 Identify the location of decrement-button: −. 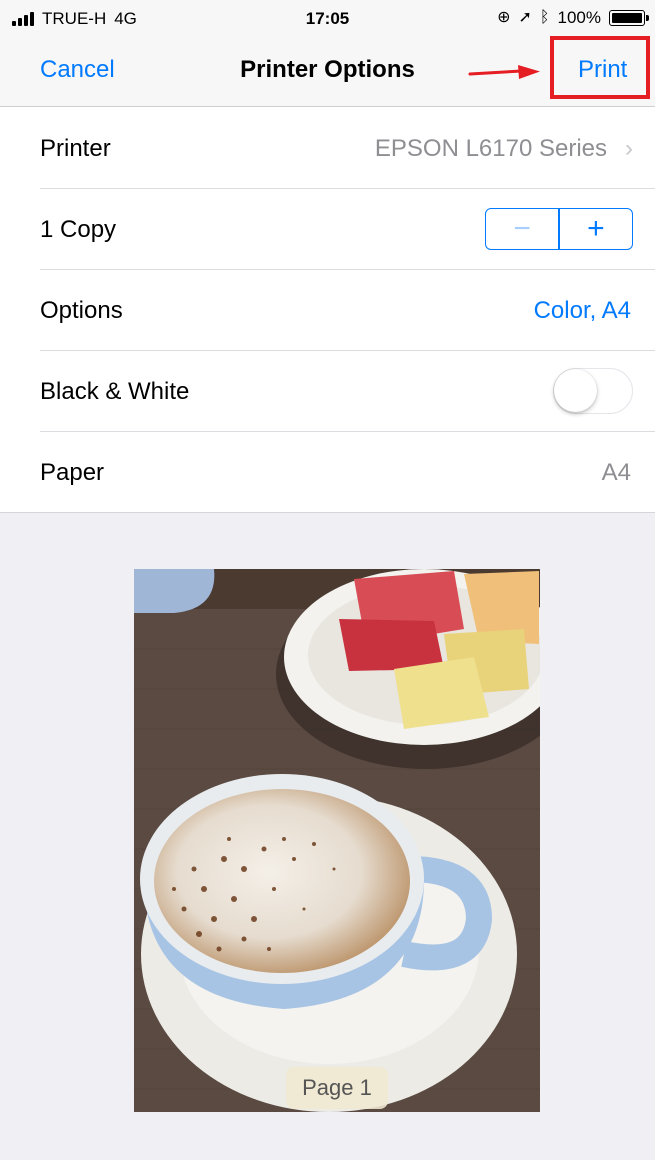
(522, 229).